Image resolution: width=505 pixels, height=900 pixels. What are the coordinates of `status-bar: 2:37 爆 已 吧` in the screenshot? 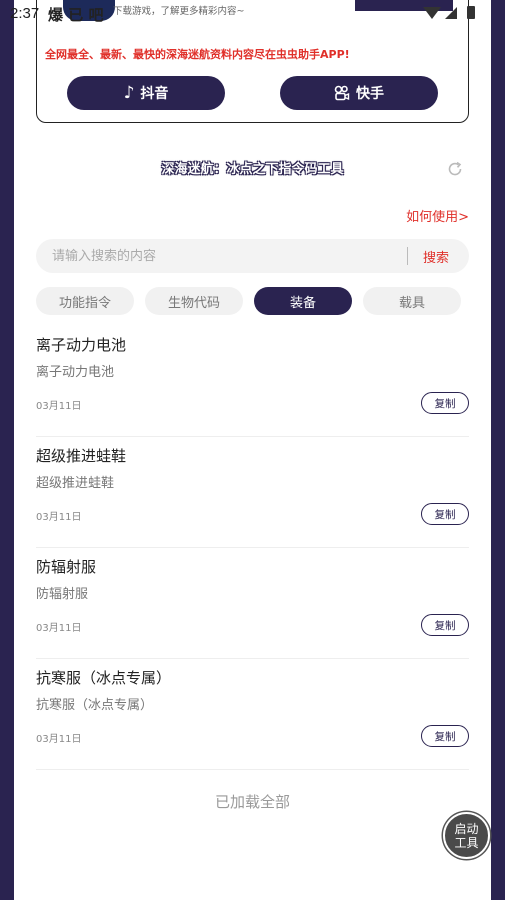 It's located at (252, 13).